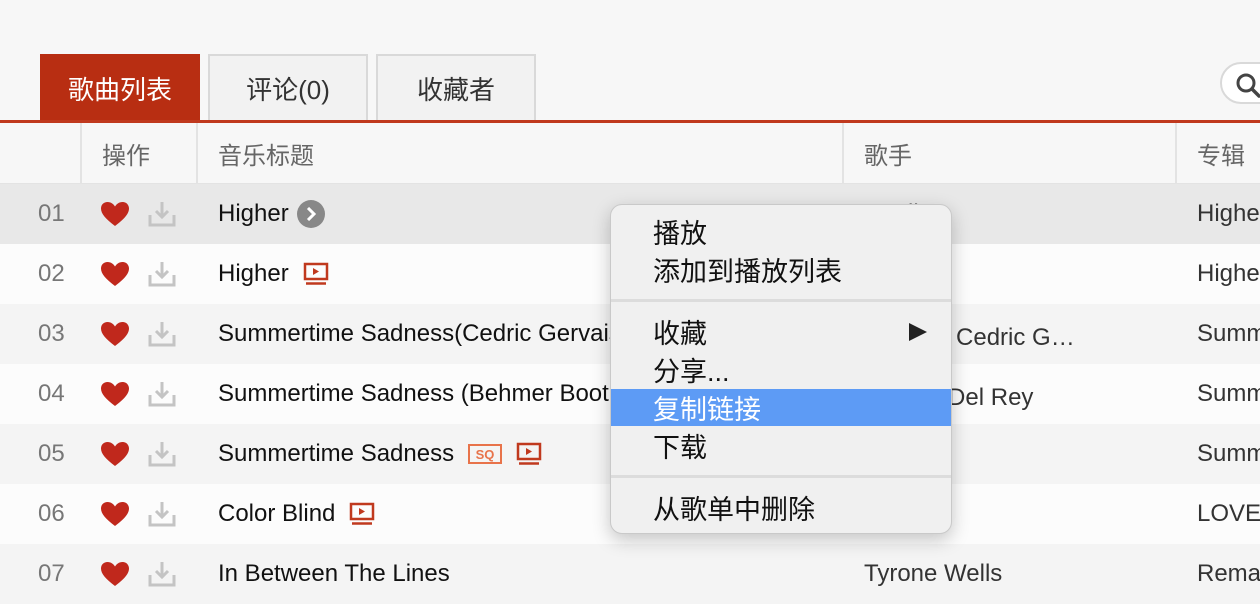 This screenshot has height=604, width=1260. I want to click on track-number: 05, so click(51, 453).